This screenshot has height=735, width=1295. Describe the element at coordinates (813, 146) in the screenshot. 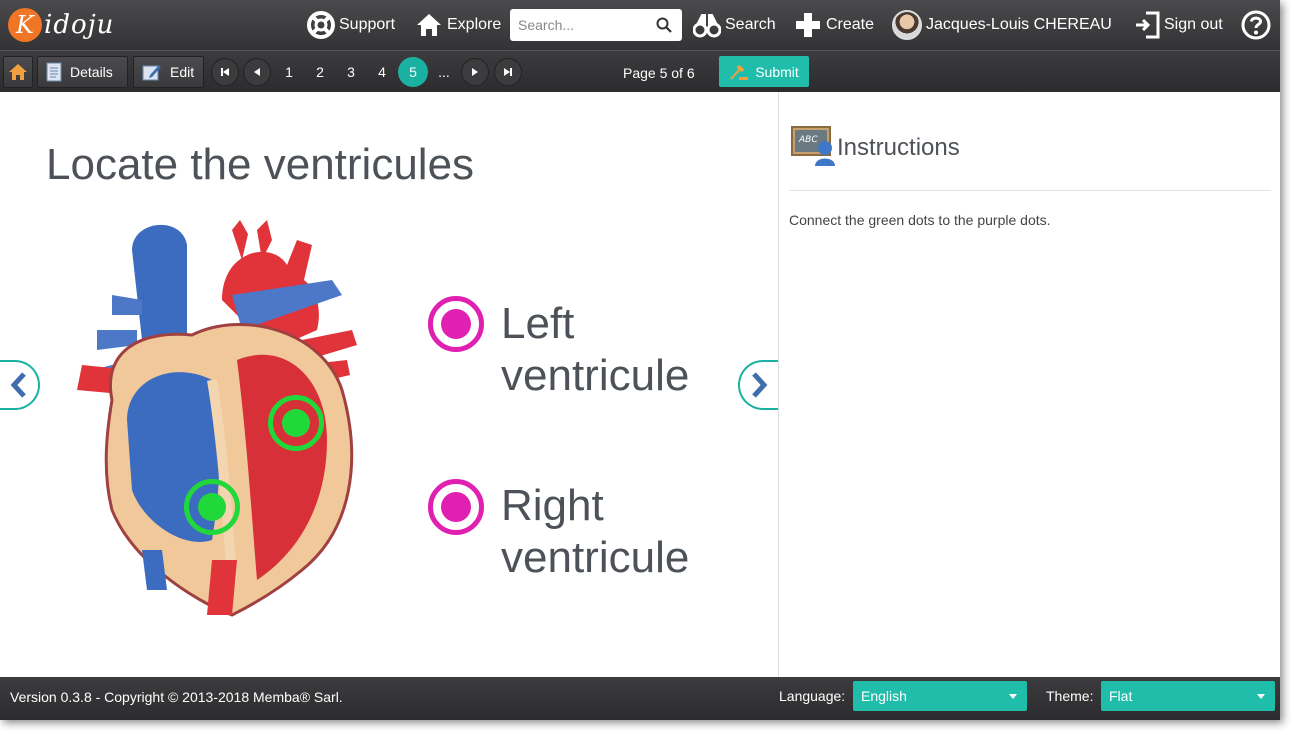

I see `blackboard-teacher-icon: ABC` at that location.